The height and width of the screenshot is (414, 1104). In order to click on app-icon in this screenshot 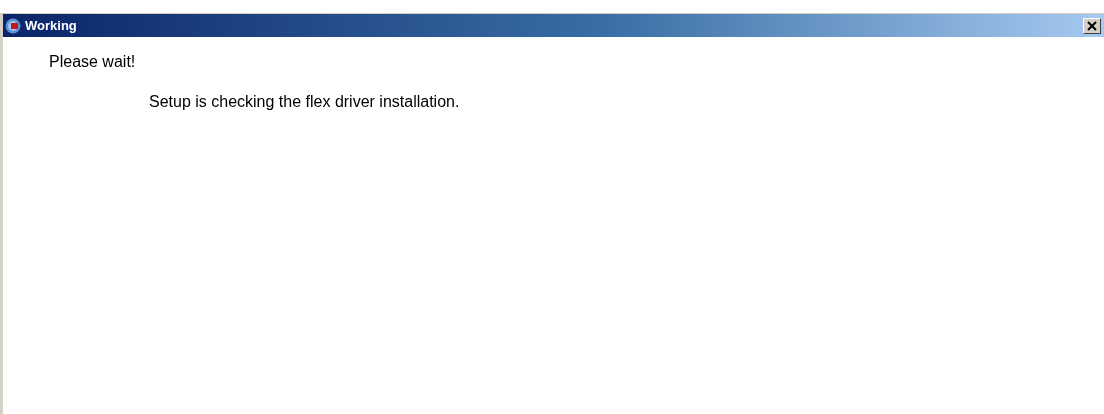, I will do `click(13, 25)`.